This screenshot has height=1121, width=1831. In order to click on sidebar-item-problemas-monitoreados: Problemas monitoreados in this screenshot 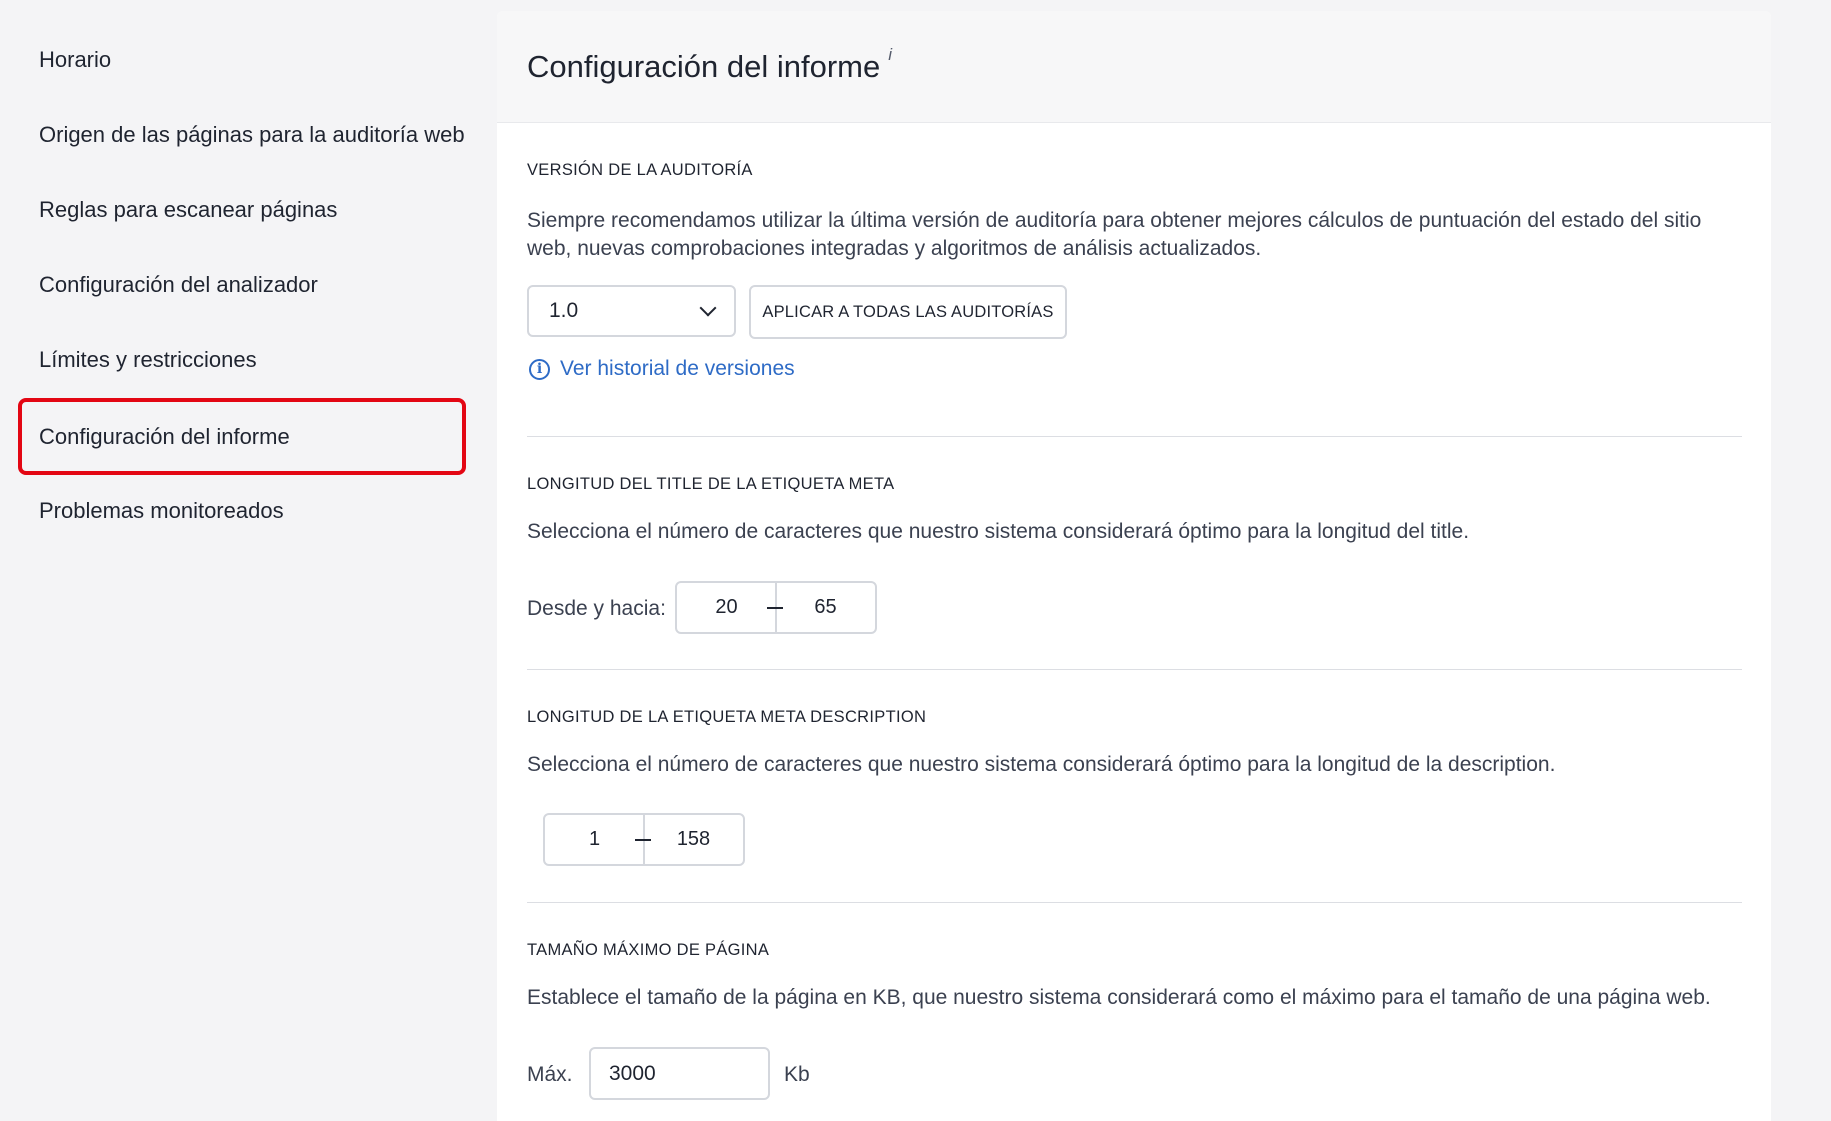, I will do `click(242, 511)`.